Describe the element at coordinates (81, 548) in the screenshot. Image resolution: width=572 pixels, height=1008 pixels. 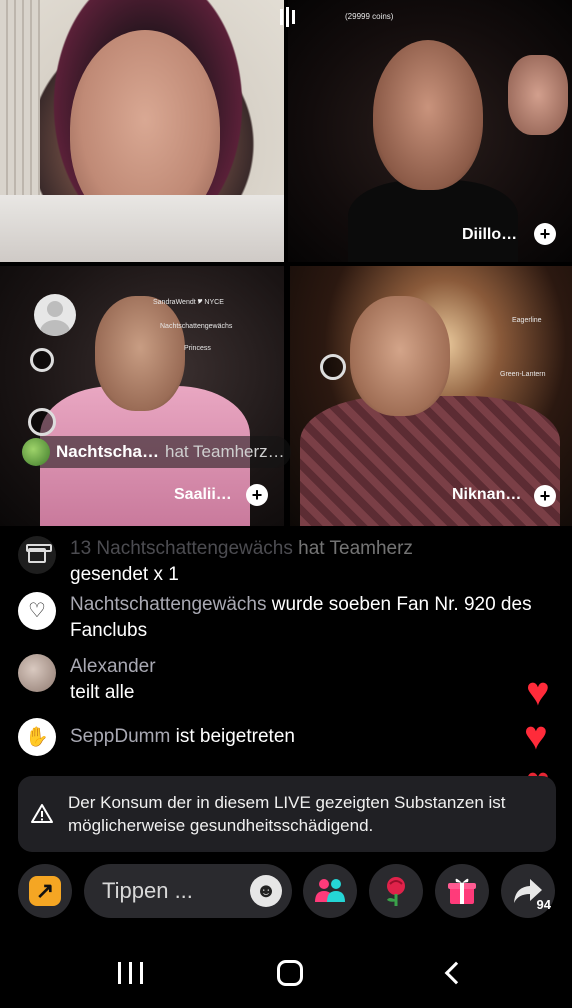
I see `count-badge: 13` at that location.